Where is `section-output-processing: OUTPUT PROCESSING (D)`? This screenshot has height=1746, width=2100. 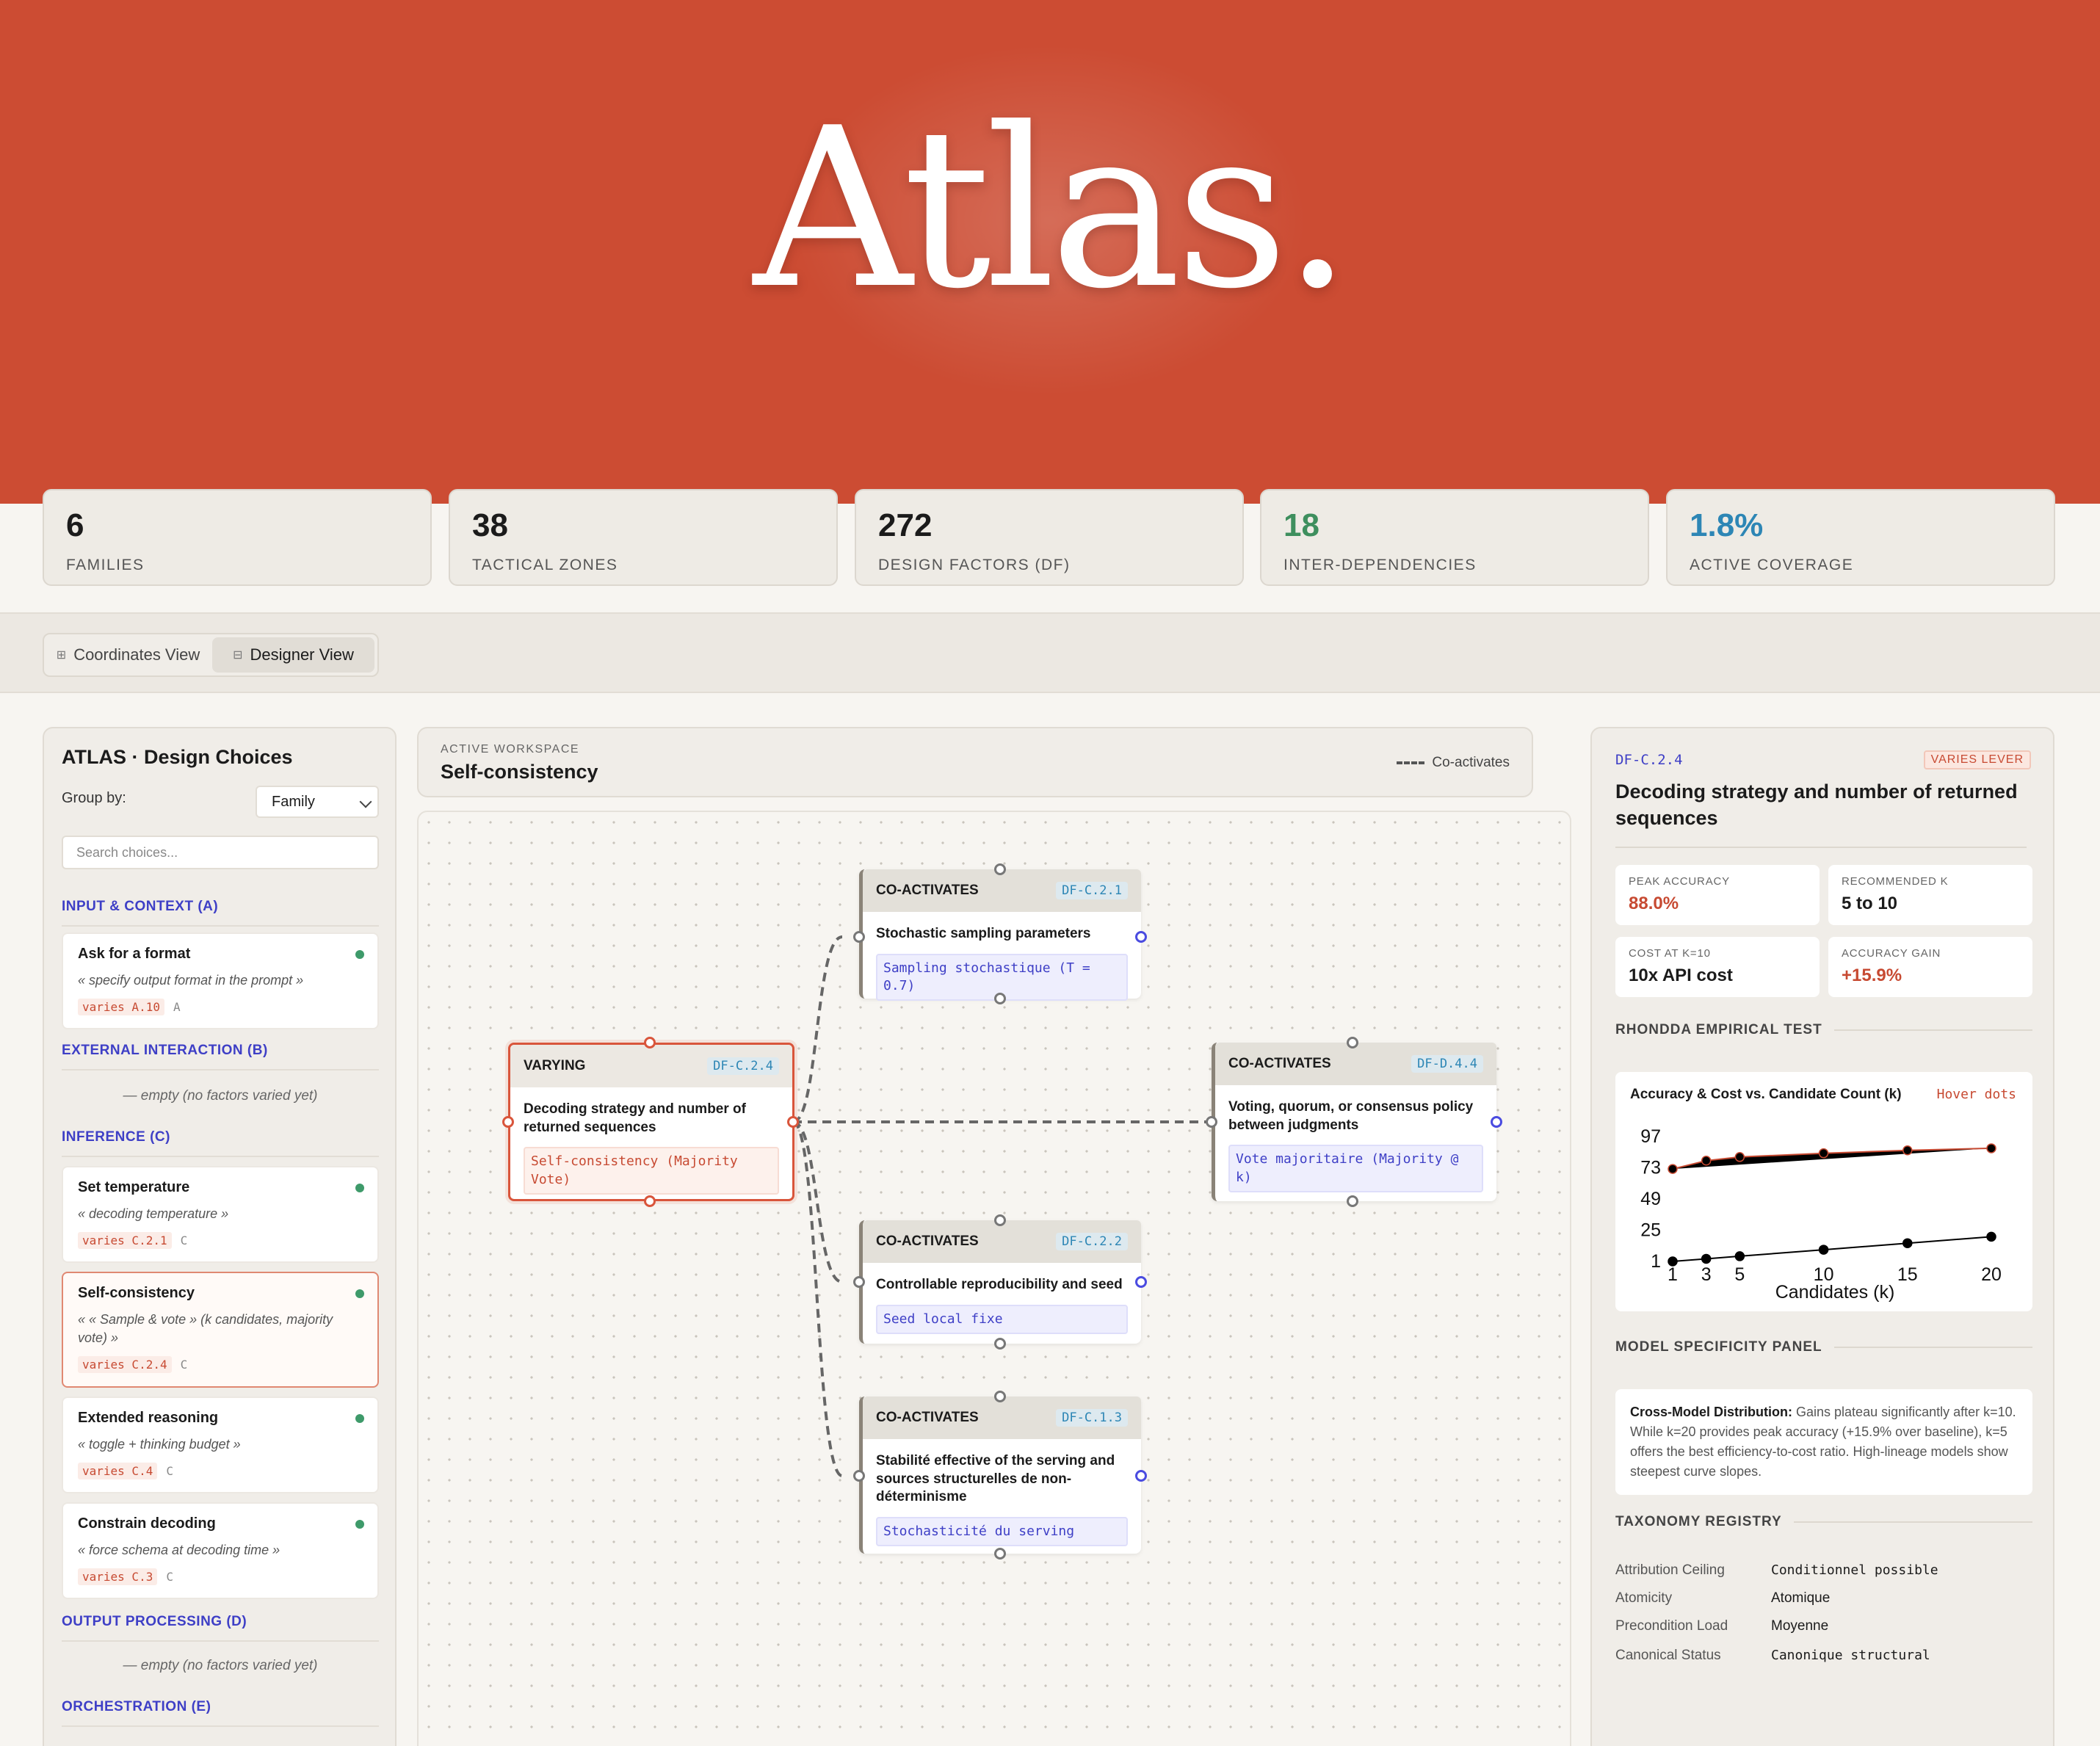 section-output-processing: OUTPUT PROCESSING (D) is located at coordinates (220, 1628).